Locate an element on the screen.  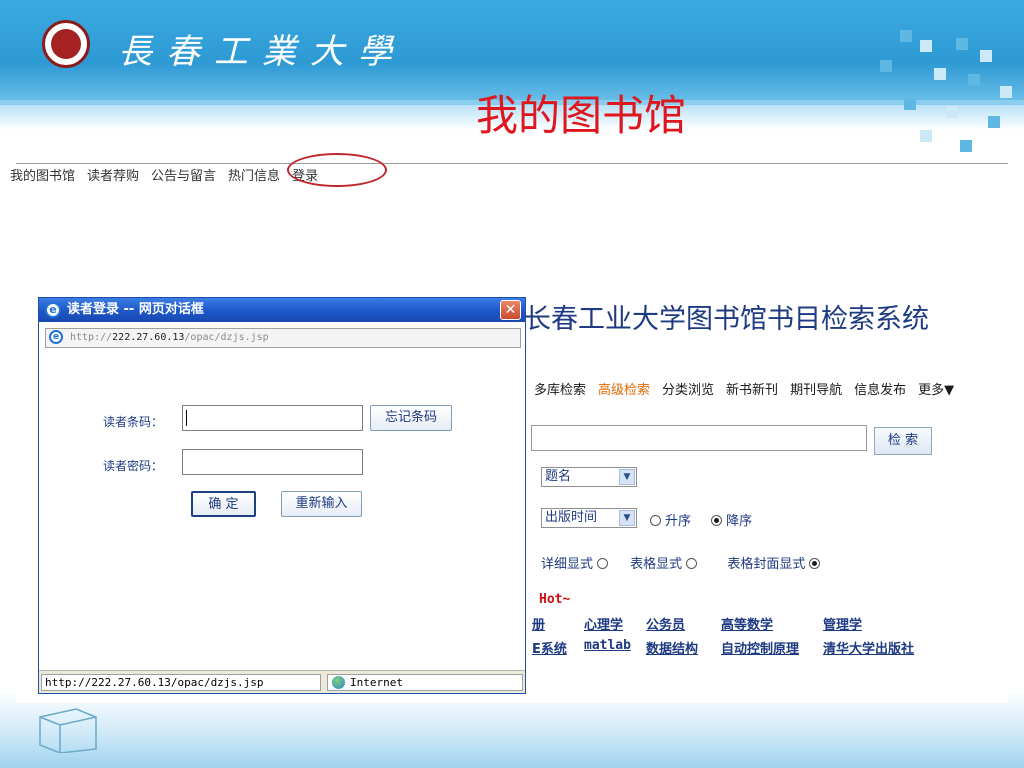
status-zone-label: Internet is located at coordinates (376, 682).